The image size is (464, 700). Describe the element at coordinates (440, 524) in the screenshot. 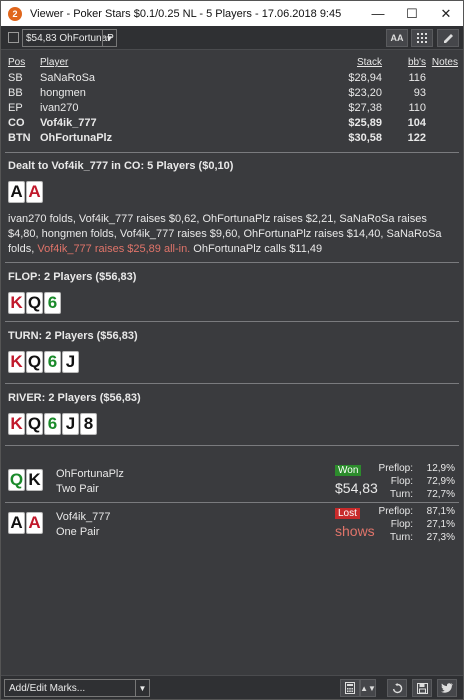

I see `equity-value: 27,1%` at that location.